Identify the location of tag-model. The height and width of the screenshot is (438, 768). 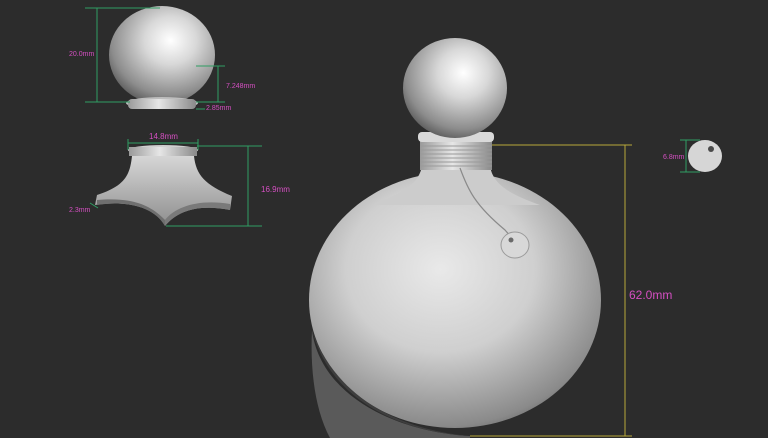
(705, 156).